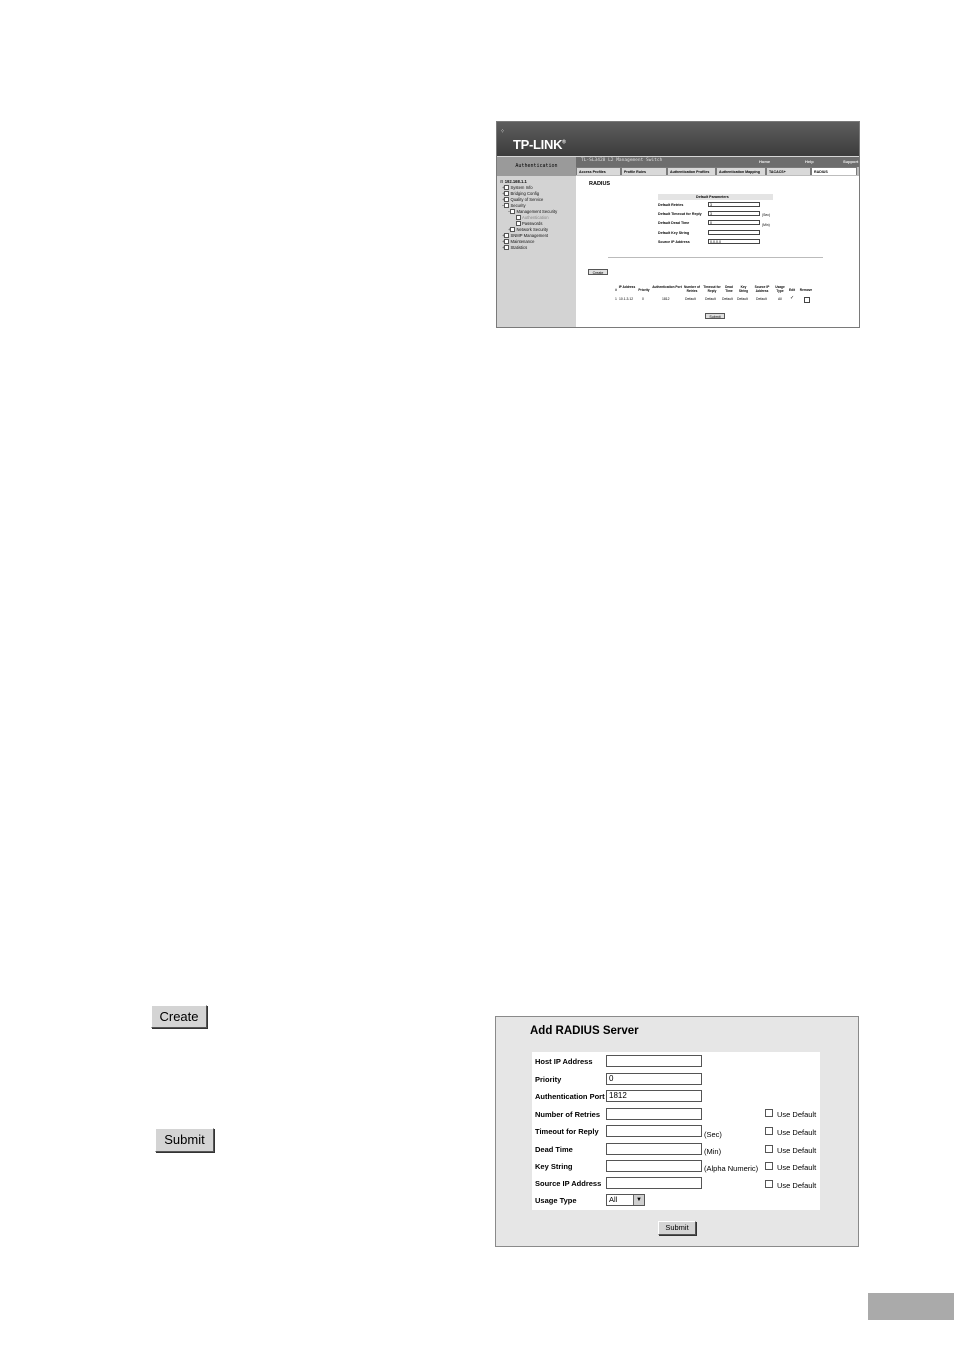  I want to click on column-header: IP Address, so click(627, 287).